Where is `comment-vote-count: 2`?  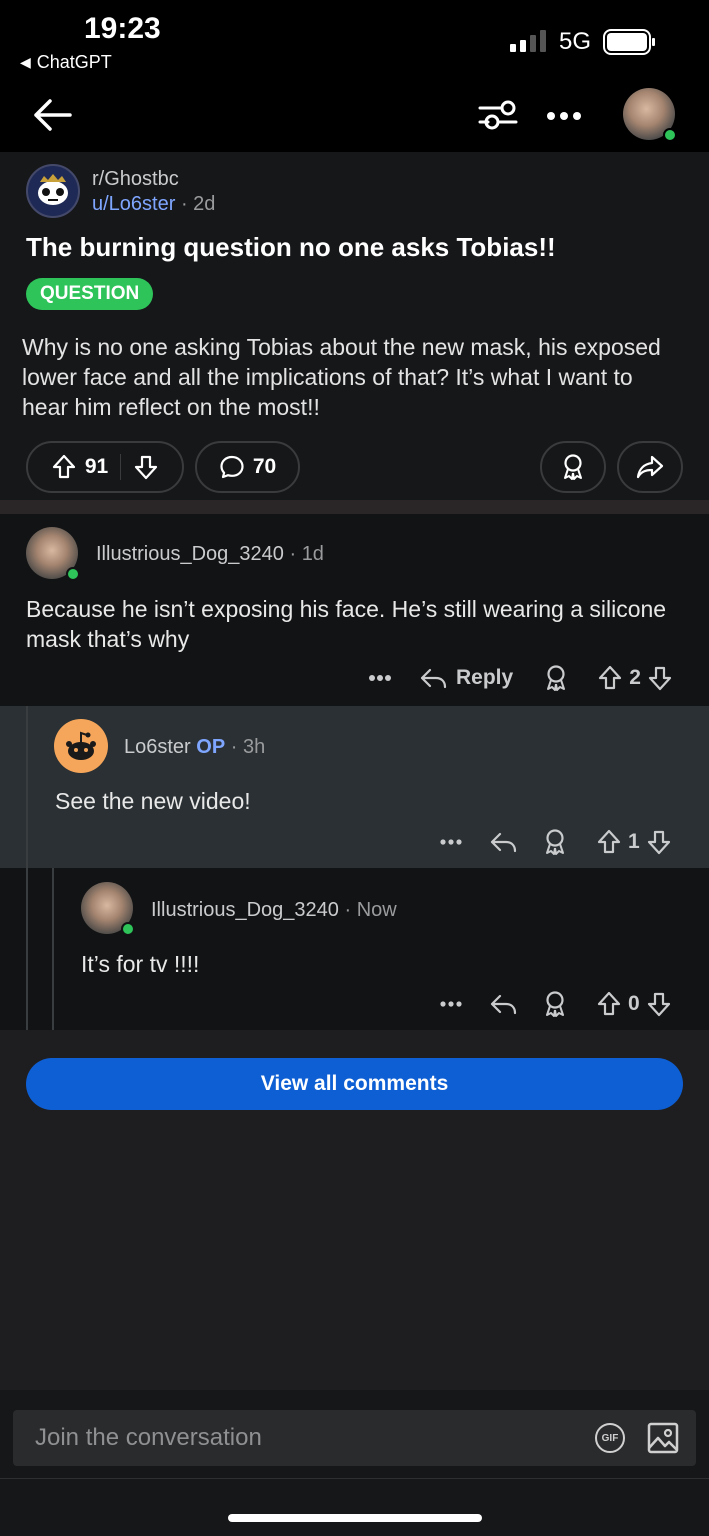 comment-vote-count: 2 is located at coordinates (635, 677).